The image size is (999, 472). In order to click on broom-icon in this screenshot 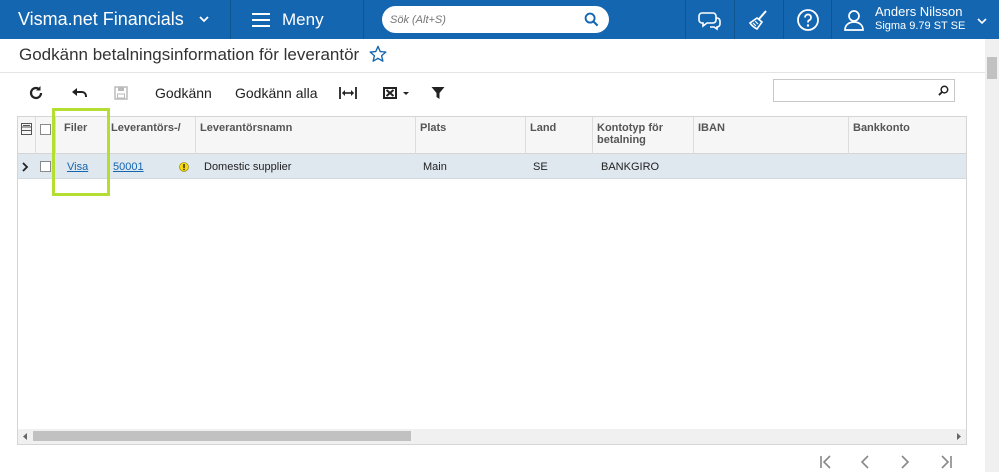, I will do `click(757, 19)`.